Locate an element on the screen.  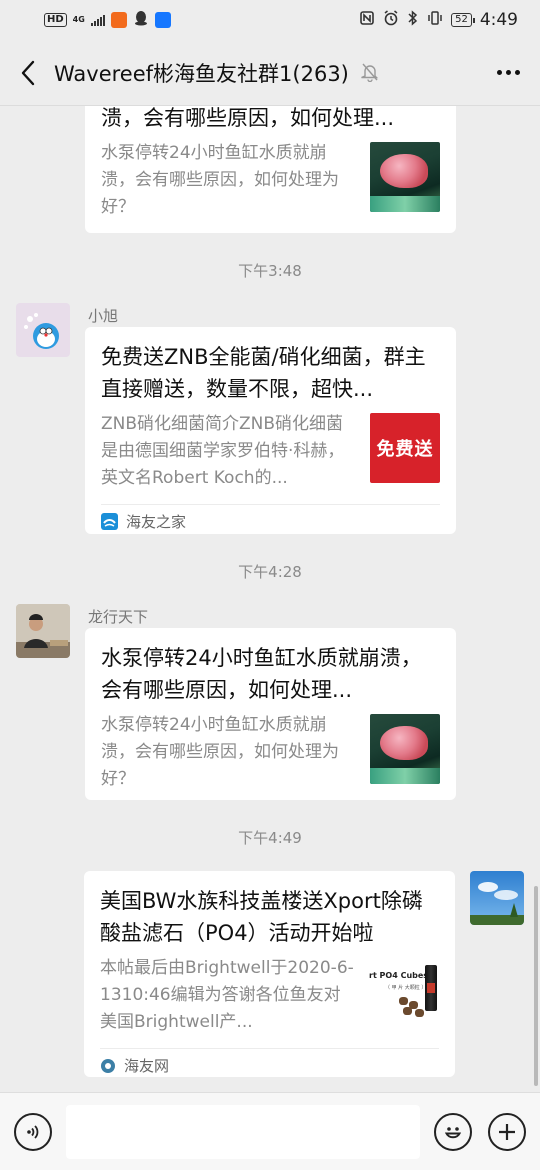
voice-icon is located at coordinates (33, 1131).